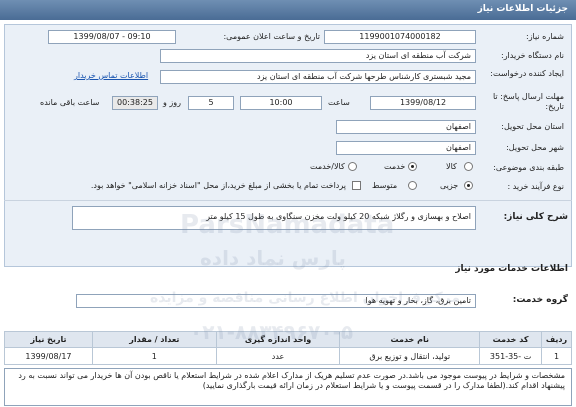  I want to click on process-radio-medium, so click(412, 185).